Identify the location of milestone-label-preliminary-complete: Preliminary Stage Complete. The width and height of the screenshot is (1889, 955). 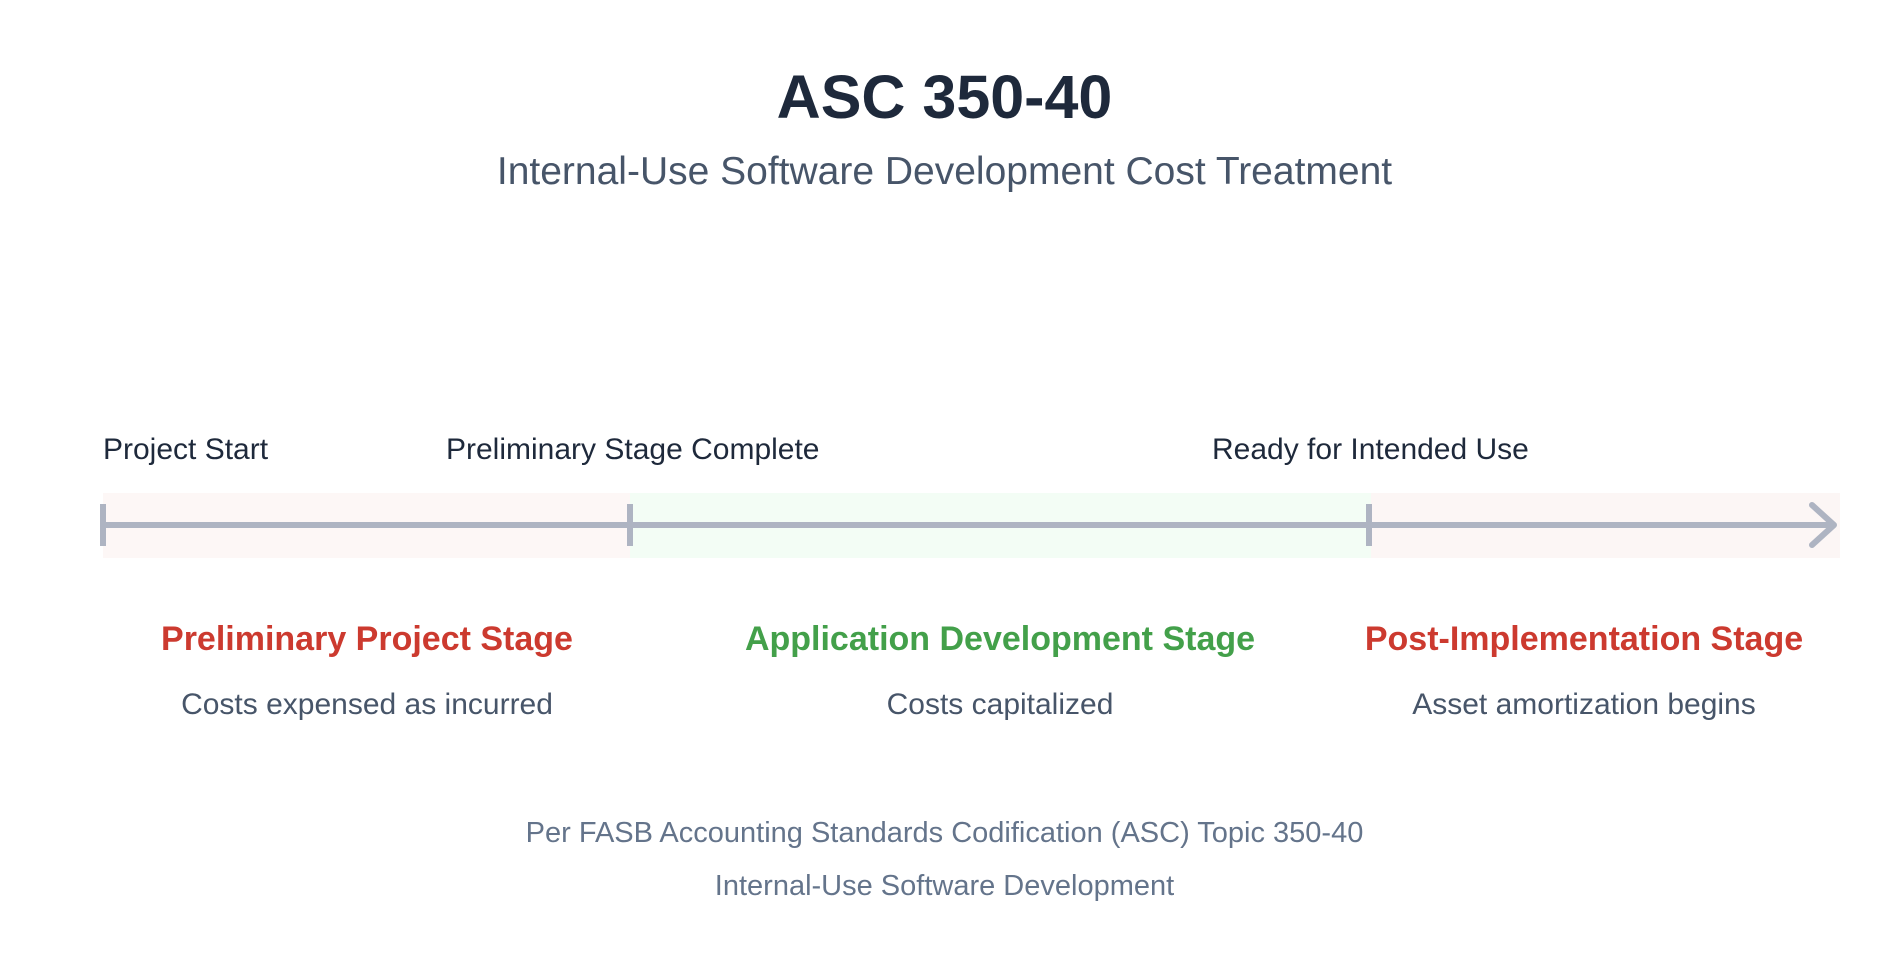
(633, 449).